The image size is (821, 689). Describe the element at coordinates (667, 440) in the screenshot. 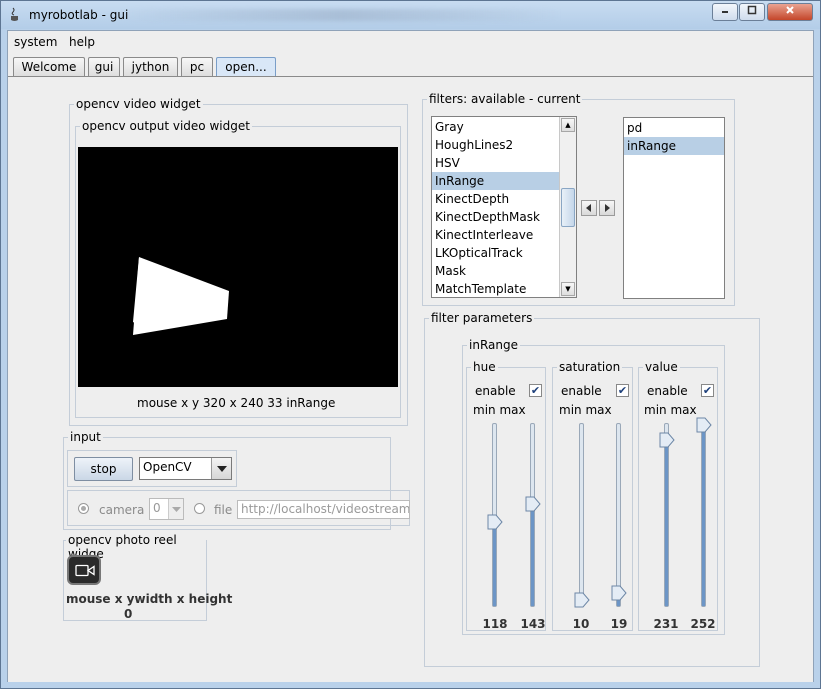

I see `value-min-thumb` at that location.